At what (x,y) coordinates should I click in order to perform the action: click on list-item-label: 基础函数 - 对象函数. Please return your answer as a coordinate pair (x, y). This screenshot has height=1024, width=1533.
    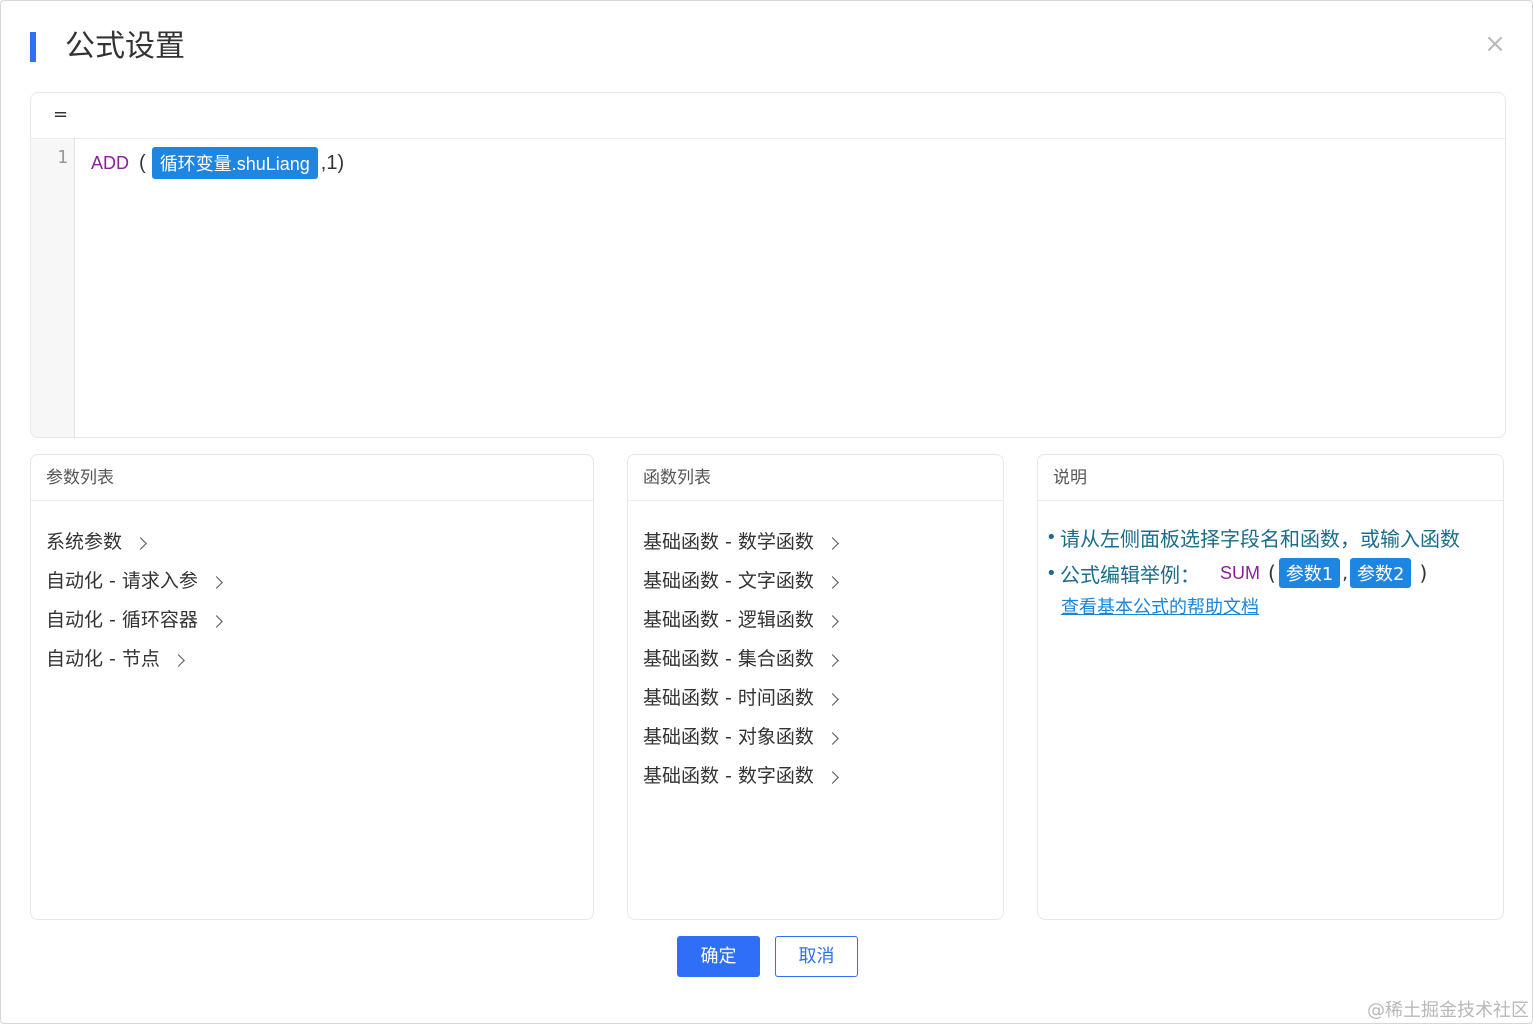
    Looking at the image, I should click on (728, 737).